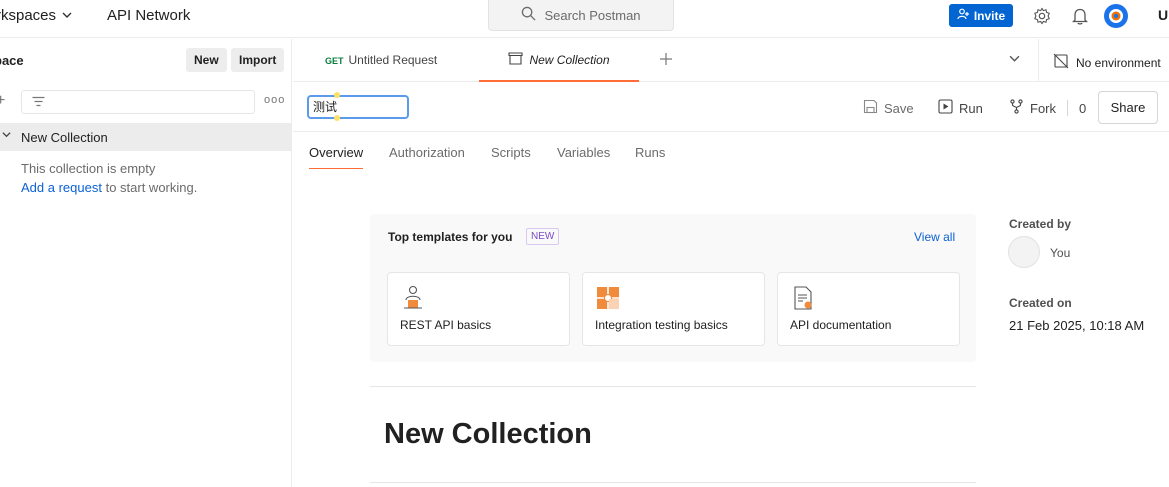 The image size is (1169, 487). What do you see at coordinates (934, 237) in the screenshot?
I see `view-all-link: View all` at bounding box center [934, 237].